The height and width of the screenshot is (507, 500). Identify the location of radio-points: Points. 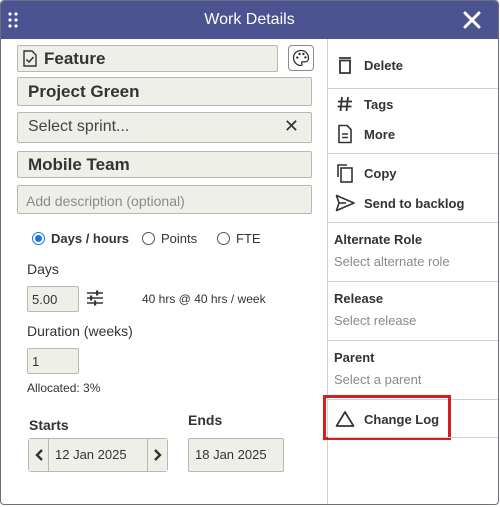
(169, 238).